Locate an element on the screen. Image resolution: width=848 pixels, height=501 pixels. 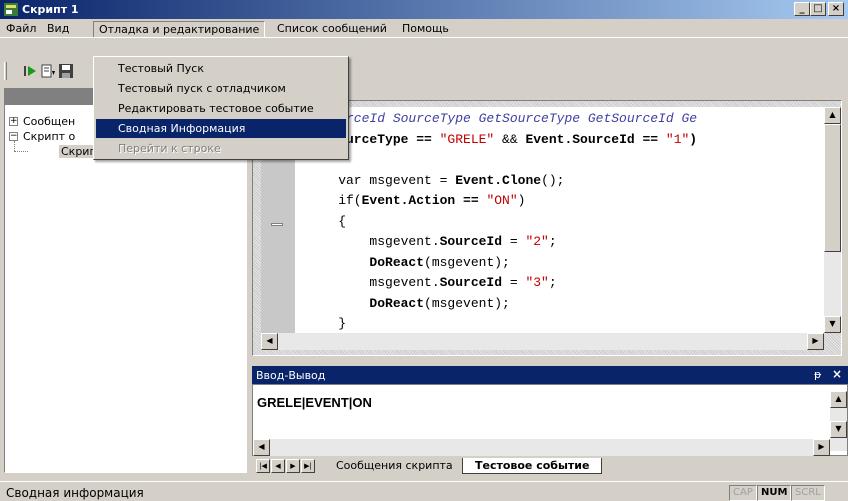
maximize-button: □ is located at coordinates (818, 9).